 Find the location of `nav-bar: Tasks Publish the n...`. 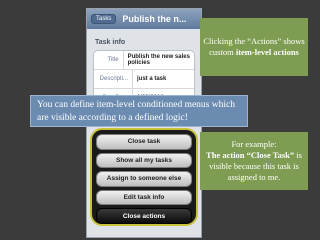

nav-bar: Tasks Publish the n... is located at coordinates (144, 19).